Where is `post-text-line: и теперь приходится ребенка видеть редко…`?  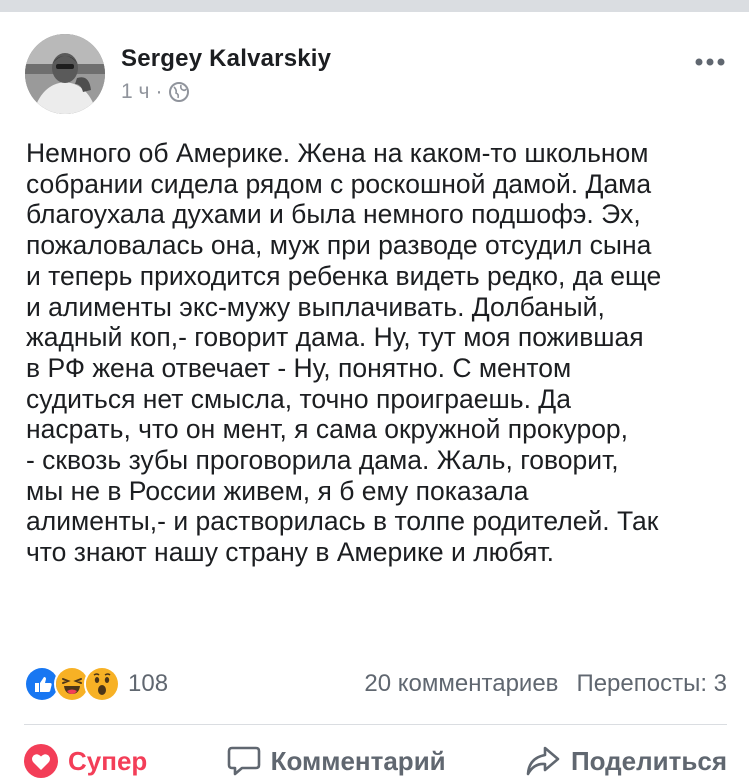
post-text-line: и теперь приходится ребенка видеть редко… is located at coordinates (344, 275).